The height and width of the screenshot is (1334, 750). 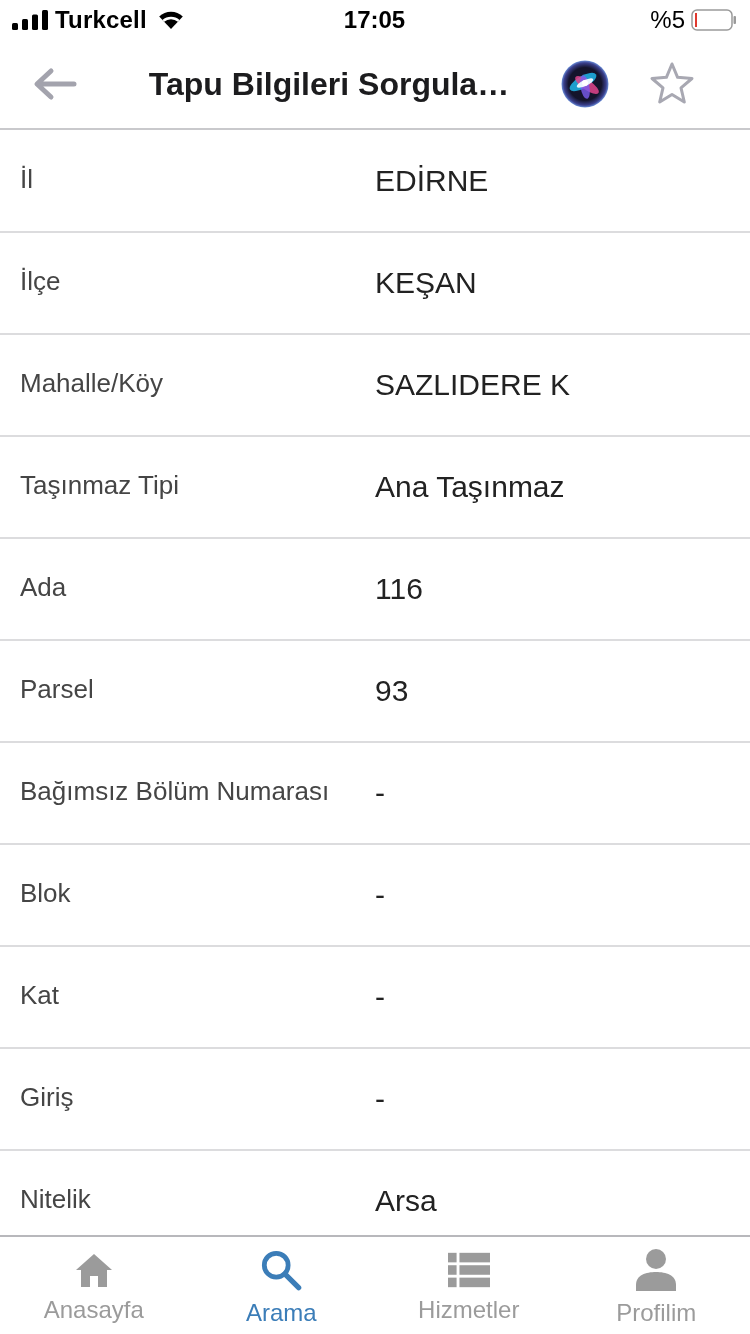 What do you see at coordinates (94, 1285) in the screenshot?
I see `tab: Anasayfa` at bounding box center [94, 1285].